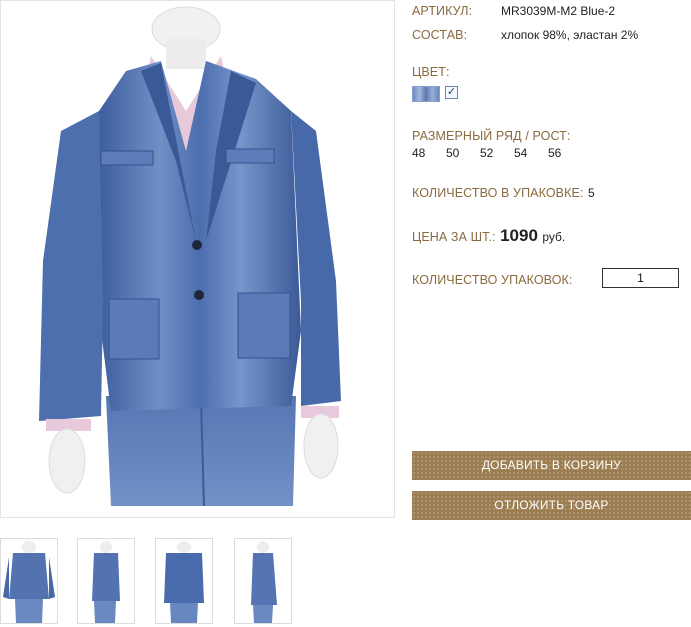 This screenshot has height=627, width=691. I want to click on color-label: ЦВЕТ:, so click(431, 72).